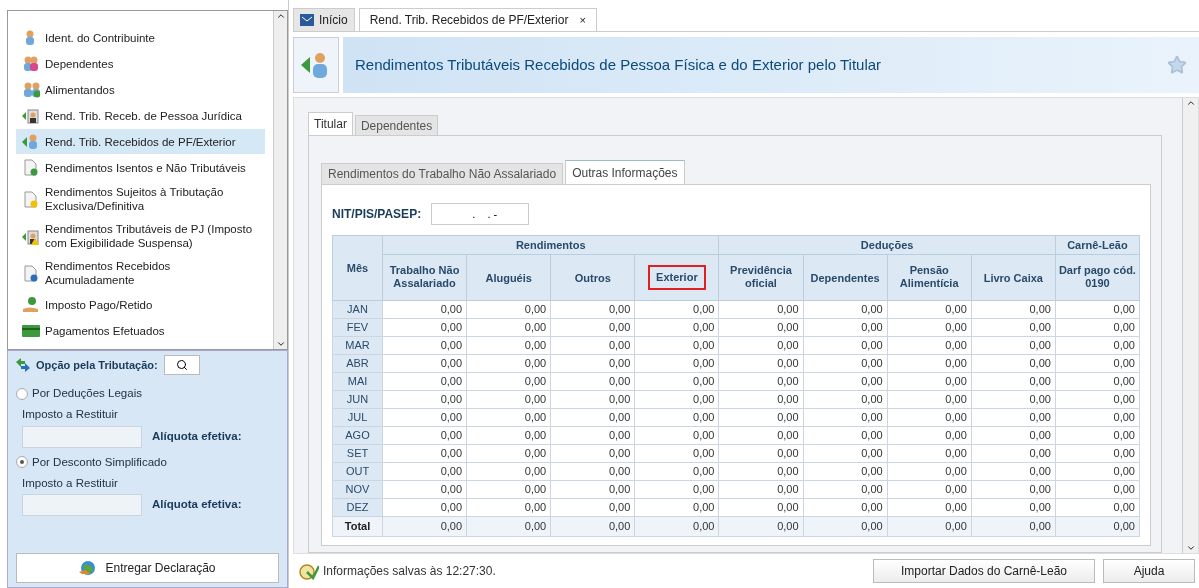 The image size is (1199, 588). What do you see at coordinates (140, 115) in the screenshot?
I see `nav-item: Rend. Trib. Receb. de Pessoa Jurídica` at bounding box center [140, 115].